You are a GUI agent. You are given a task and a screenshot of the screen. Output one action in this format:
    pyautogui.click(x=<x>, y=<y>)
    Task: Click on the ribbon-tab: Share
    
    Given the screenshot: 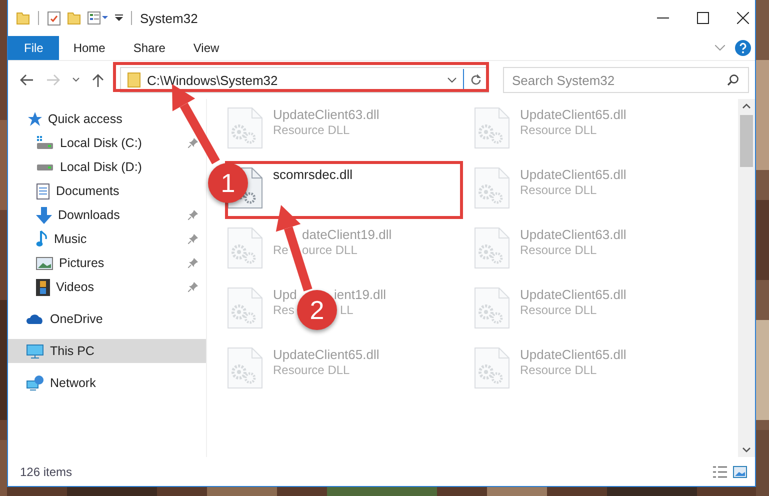 What is the action you would take?
    pyautogui.click(x=149, y=48)
    